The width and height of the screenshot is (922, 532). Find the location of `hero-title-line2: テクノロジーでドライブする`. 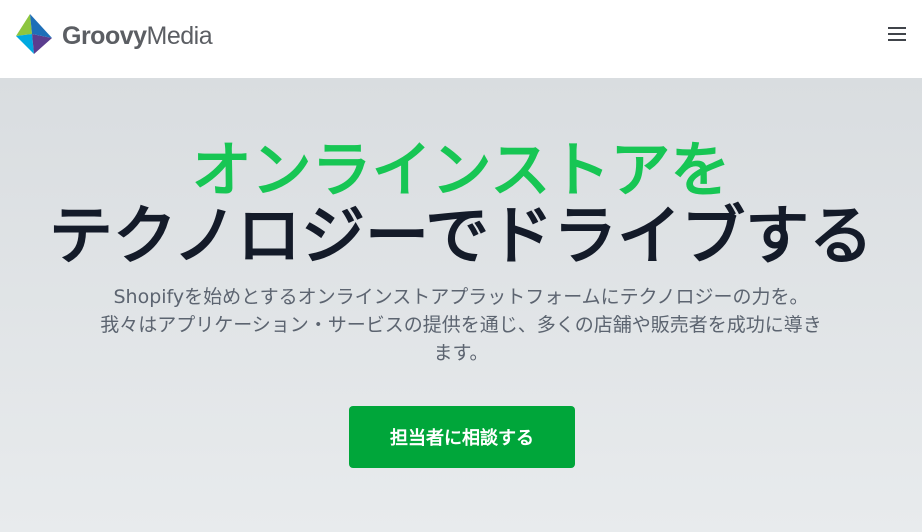

hero-title-line2: テクノロジーでドライブする is located at coordinates (461, 237).